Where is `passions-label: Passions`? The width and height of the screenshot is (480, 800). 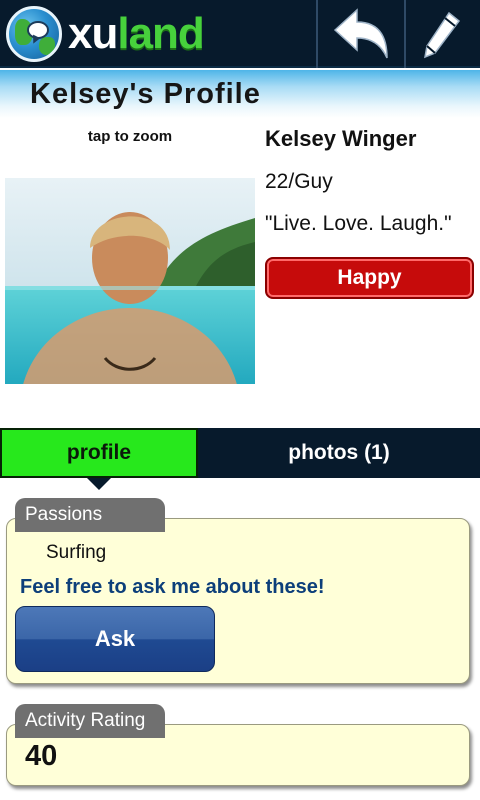 passions-label: Passions is located at coordinates (90, 515).